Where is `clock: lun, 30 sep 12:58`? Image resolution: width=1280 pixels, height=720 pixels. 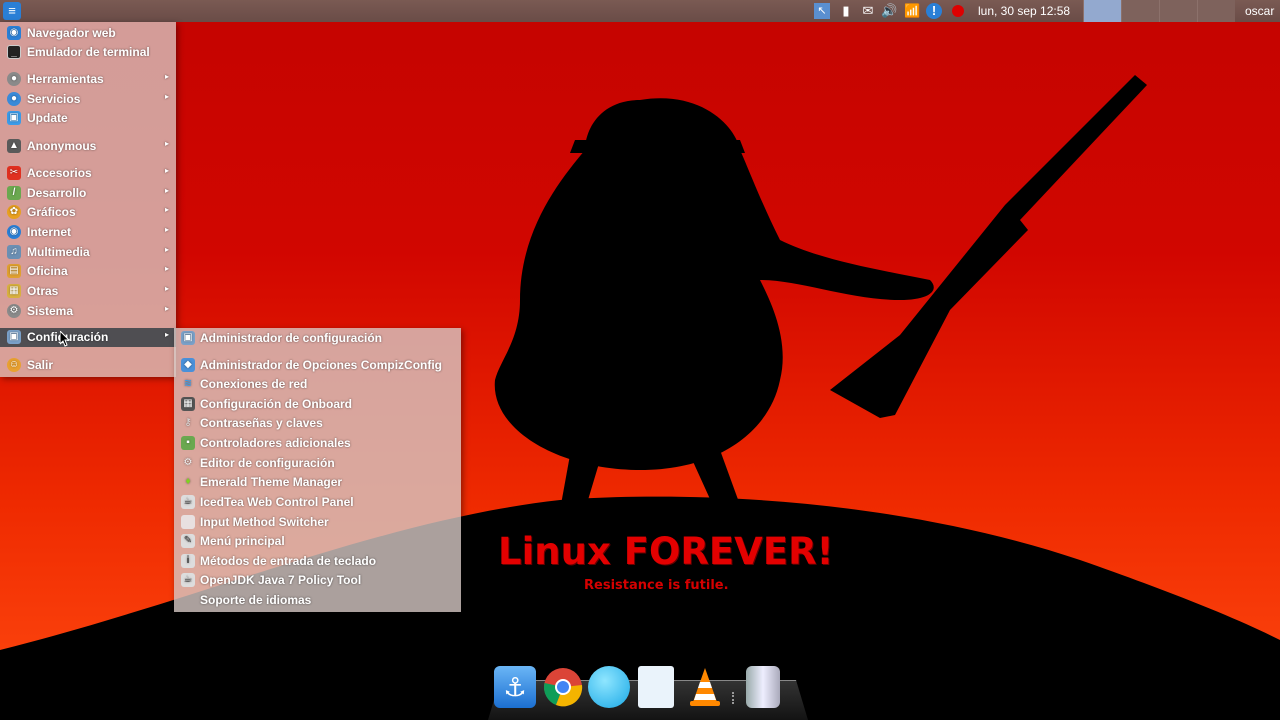 clock: lun, 30 sep 12:58 is located at coordinates (1024, 11).